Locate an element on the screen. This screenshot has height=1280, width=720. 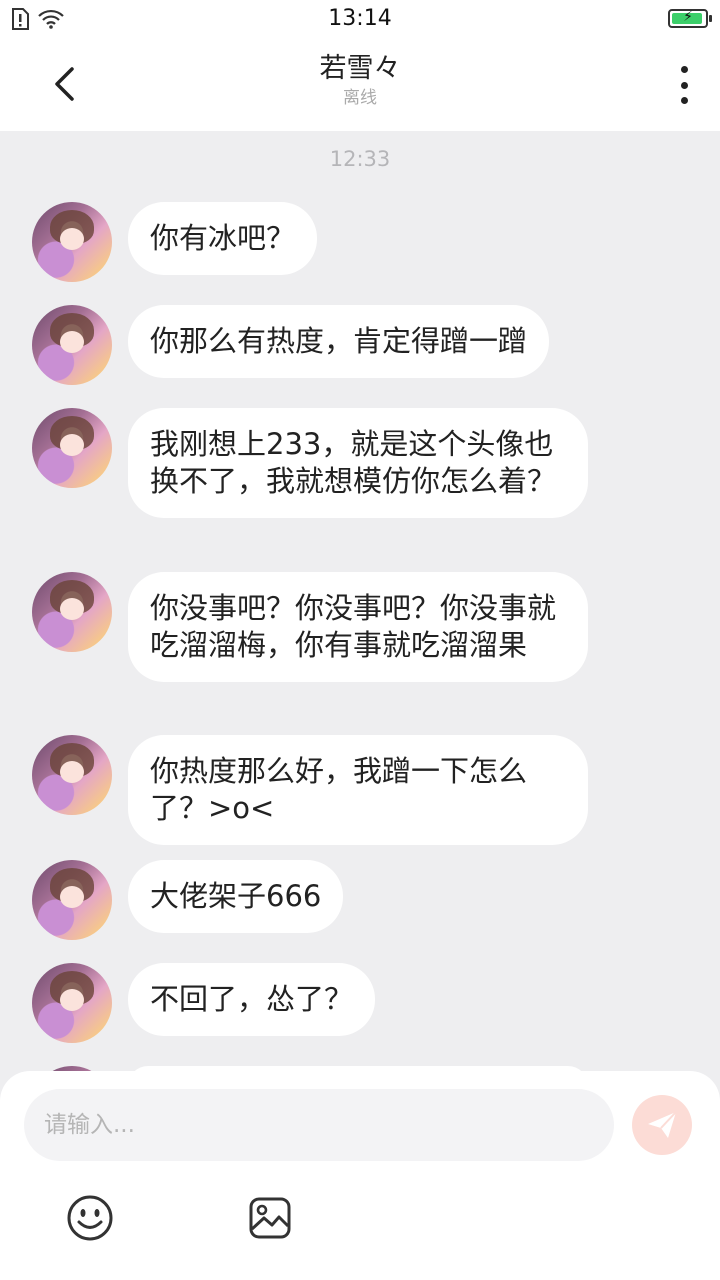
message-bubble: 你热度那么好，我蹭一下怎么了？>o< is located at coordinates (358, 790).